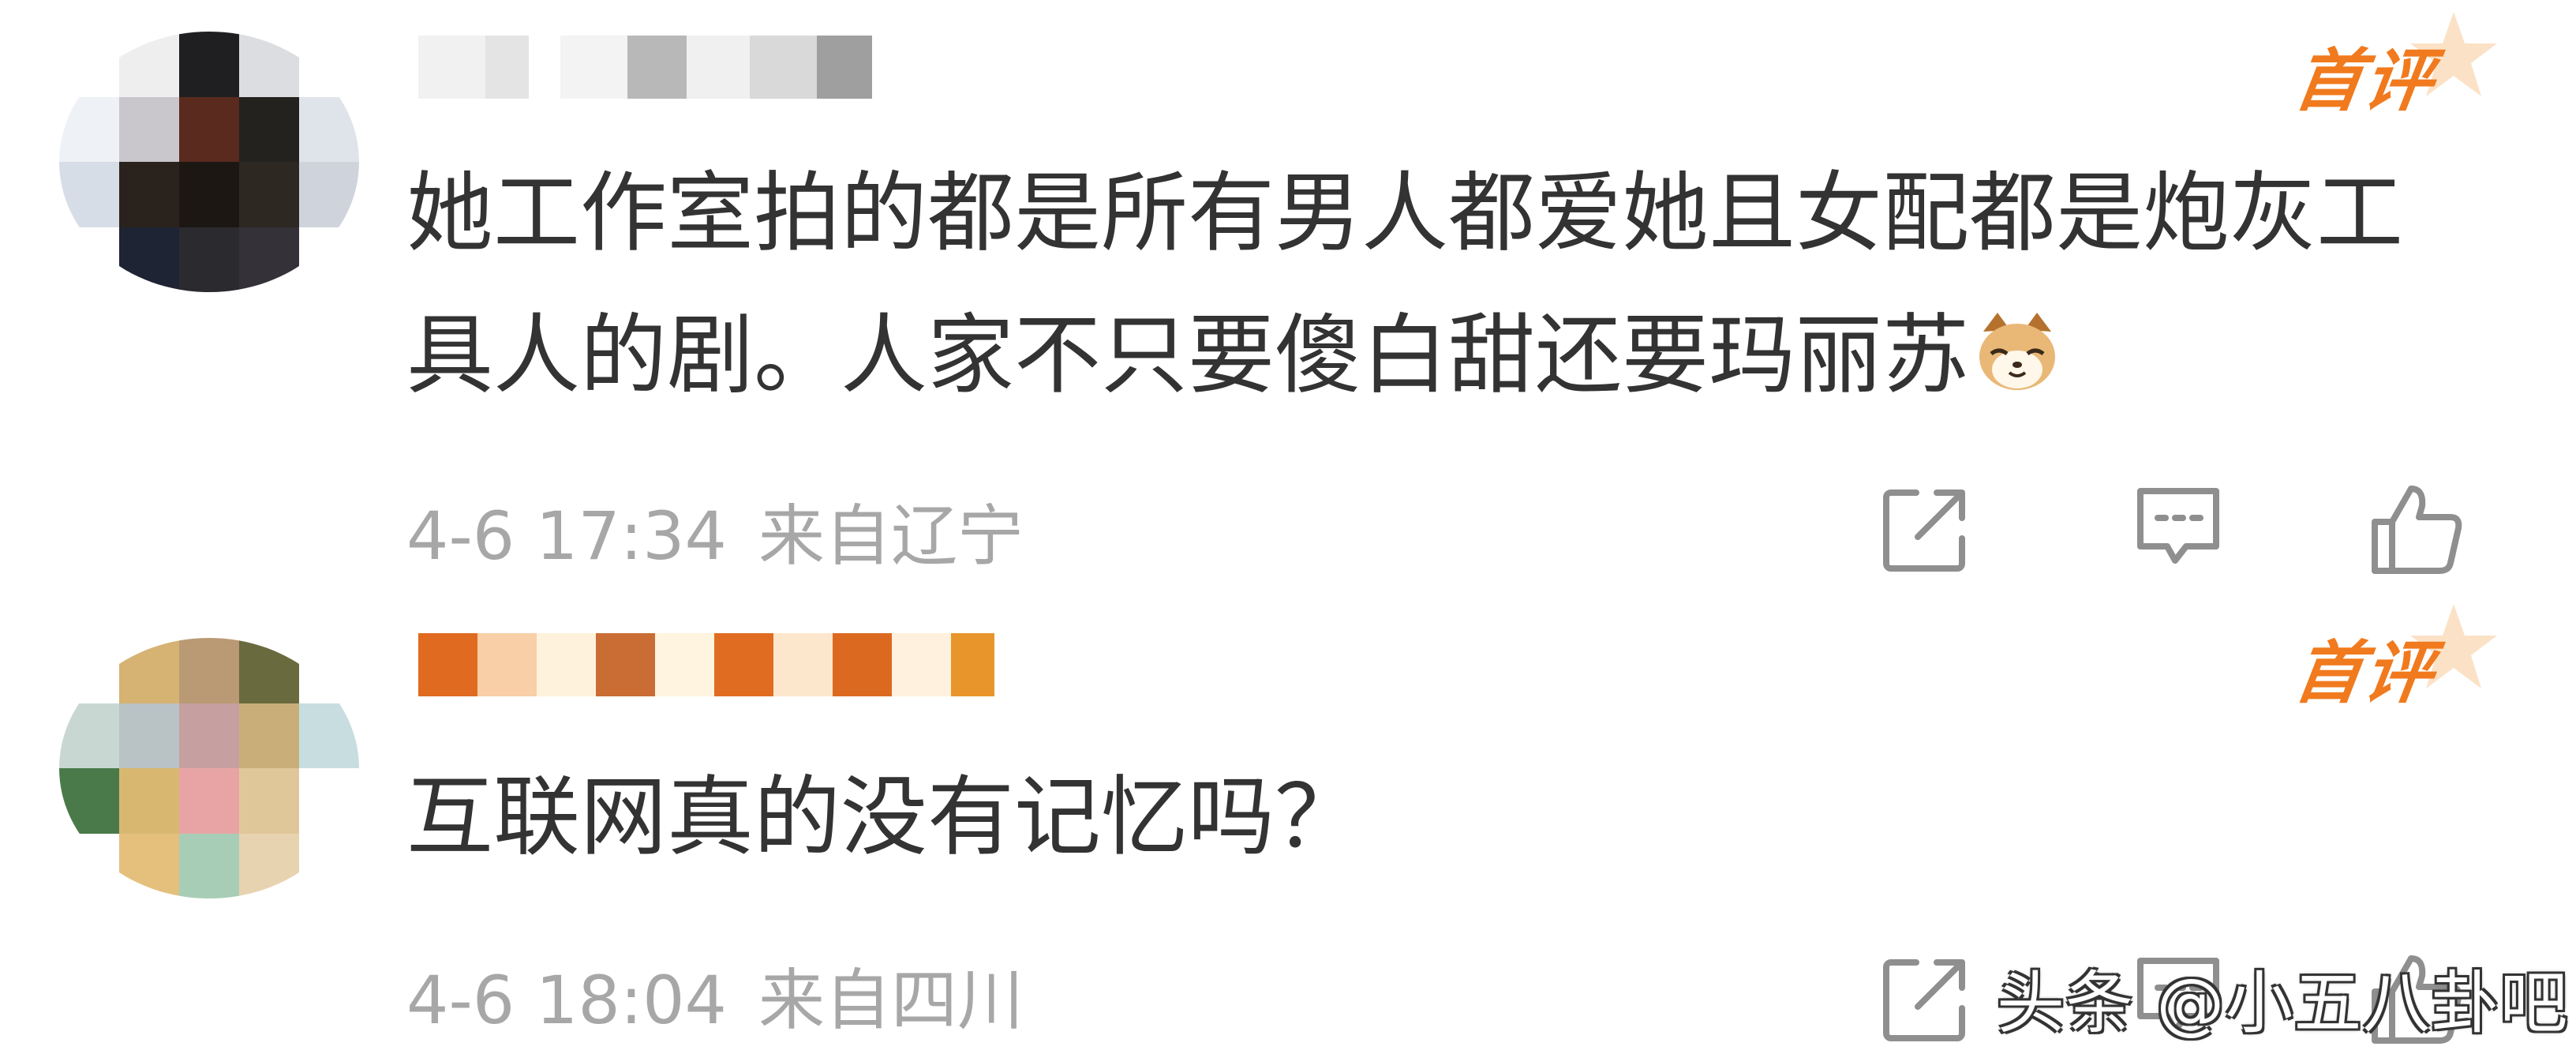  I want to click on comment-content: 互联网真的没有记忆吗？, so click(1440, 817).